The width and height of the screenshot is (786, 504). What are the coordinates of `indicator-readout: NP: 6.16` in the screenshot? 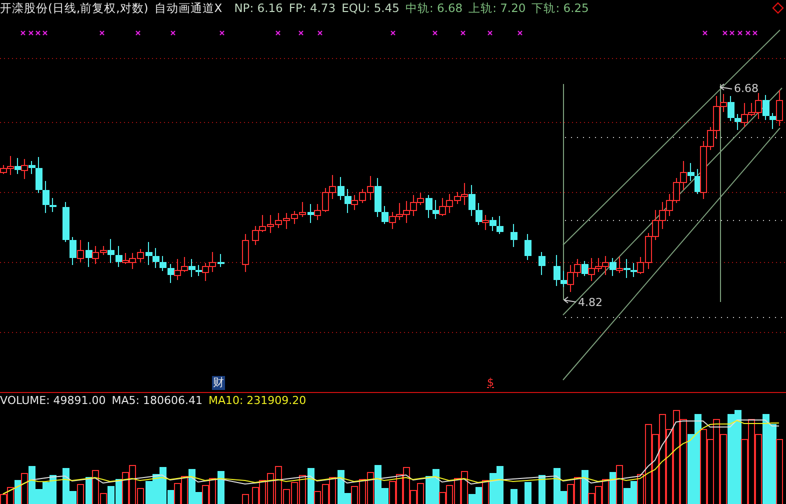 It's located at (258, 8).